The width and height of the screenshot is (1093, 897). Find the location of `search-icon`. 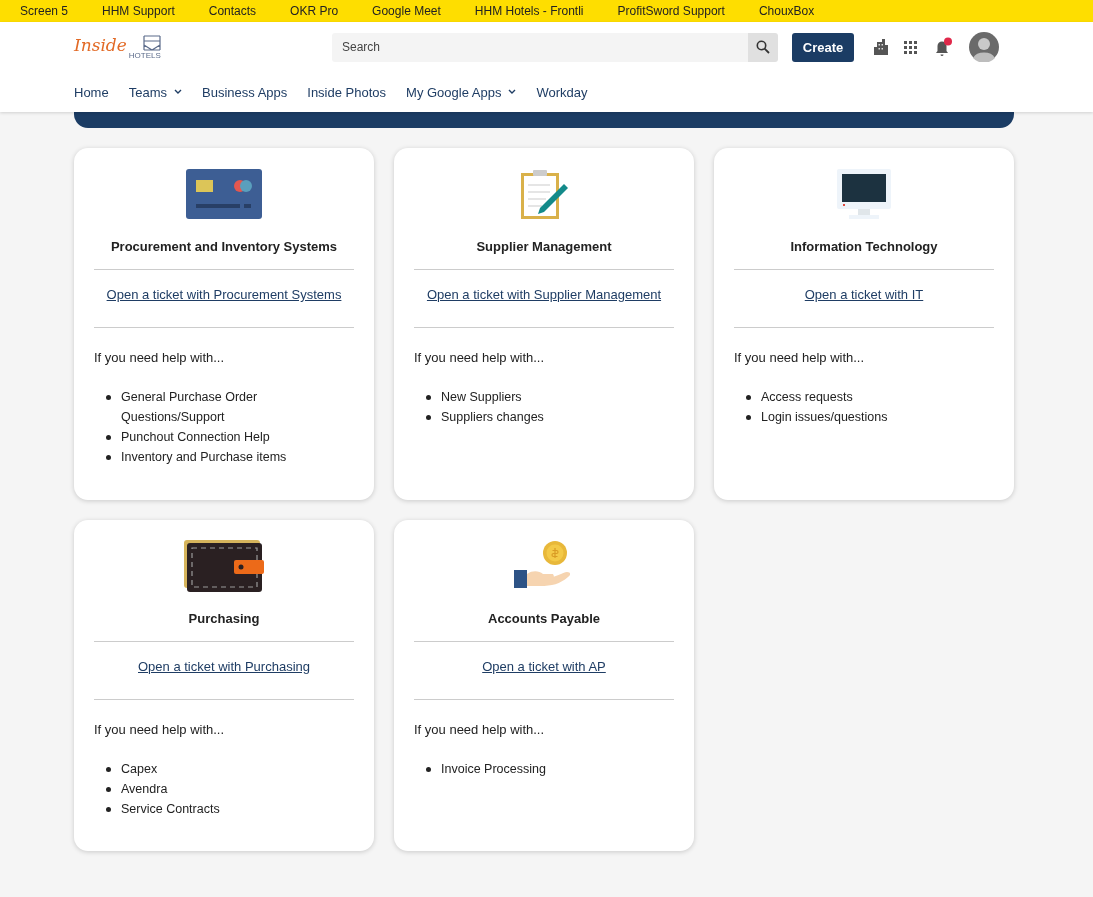

search-icon is located at coordinates (763, 47).